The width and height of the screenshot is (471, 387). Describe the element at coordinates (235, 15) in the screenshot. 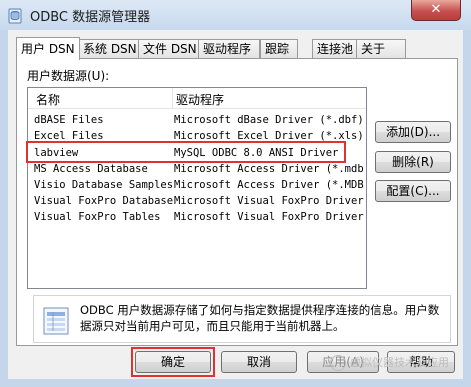

I see `title-bar: ODBC 数据源管理器 ✕` at that location.